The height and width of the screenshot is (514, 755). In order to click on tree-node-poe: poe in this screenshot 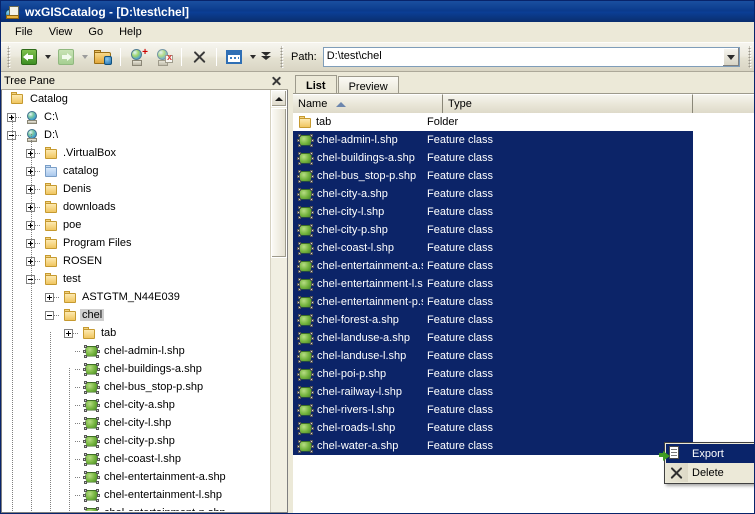, I will do `click(135, 225)`.